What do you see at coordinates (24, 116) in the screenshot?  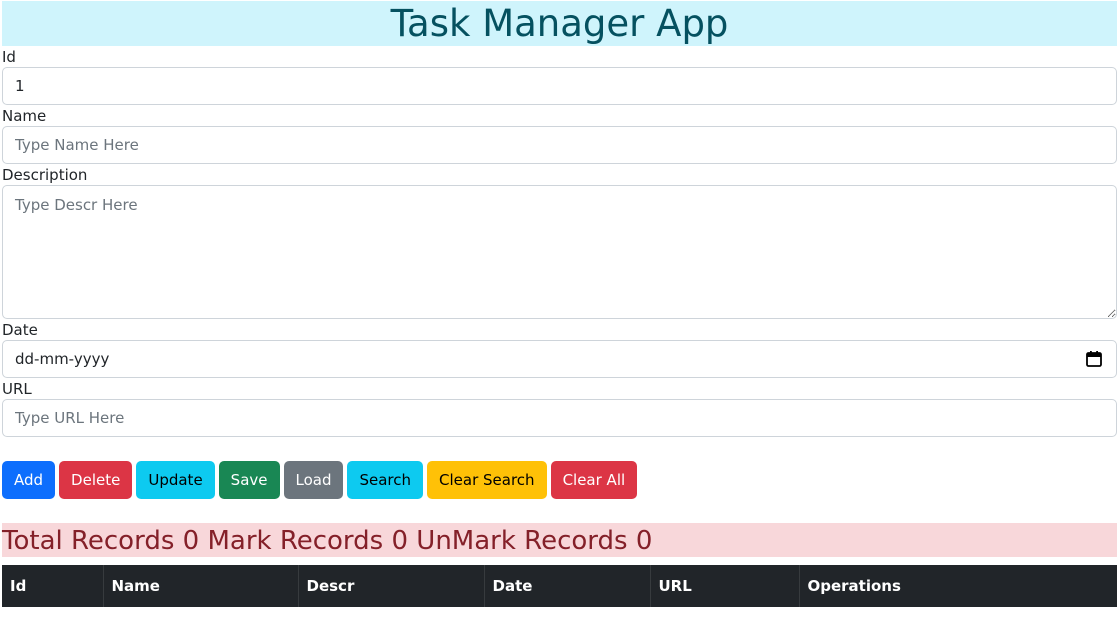 I see `name-label: Name` at bounding box center [24, 116].